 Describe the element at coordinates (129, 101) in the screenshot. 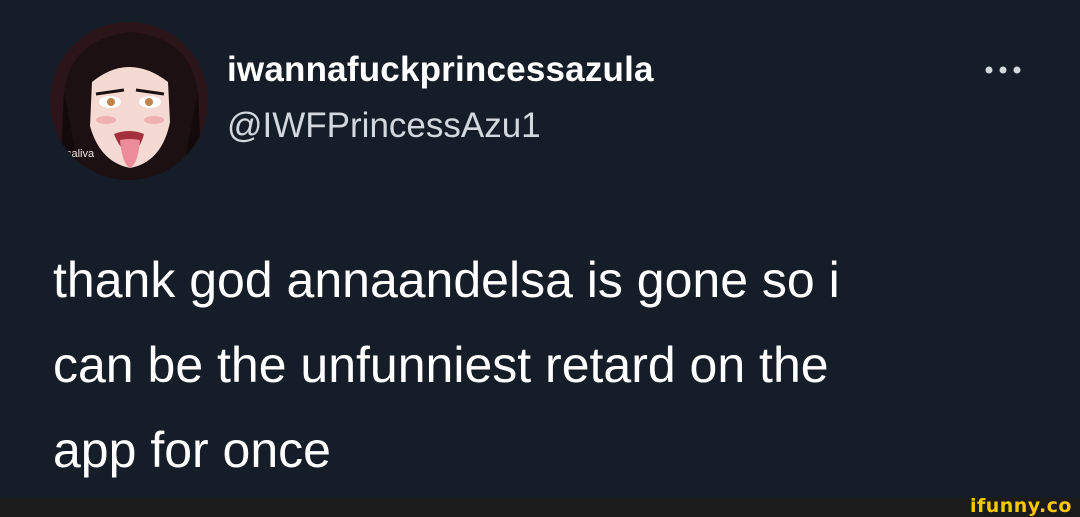

I see `avatar: saliva` at that location.